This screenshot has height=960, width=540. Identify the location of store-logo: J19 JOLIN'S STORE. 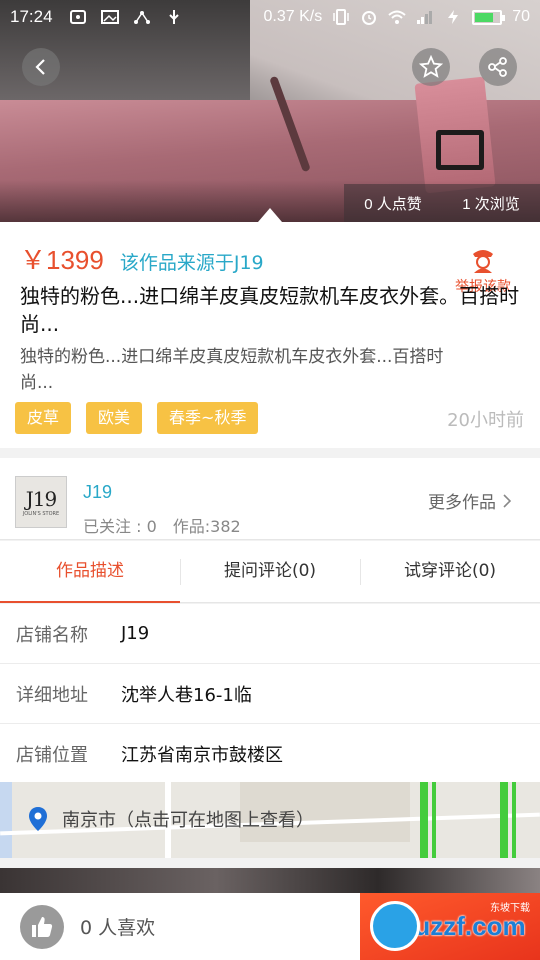
(41, 502).